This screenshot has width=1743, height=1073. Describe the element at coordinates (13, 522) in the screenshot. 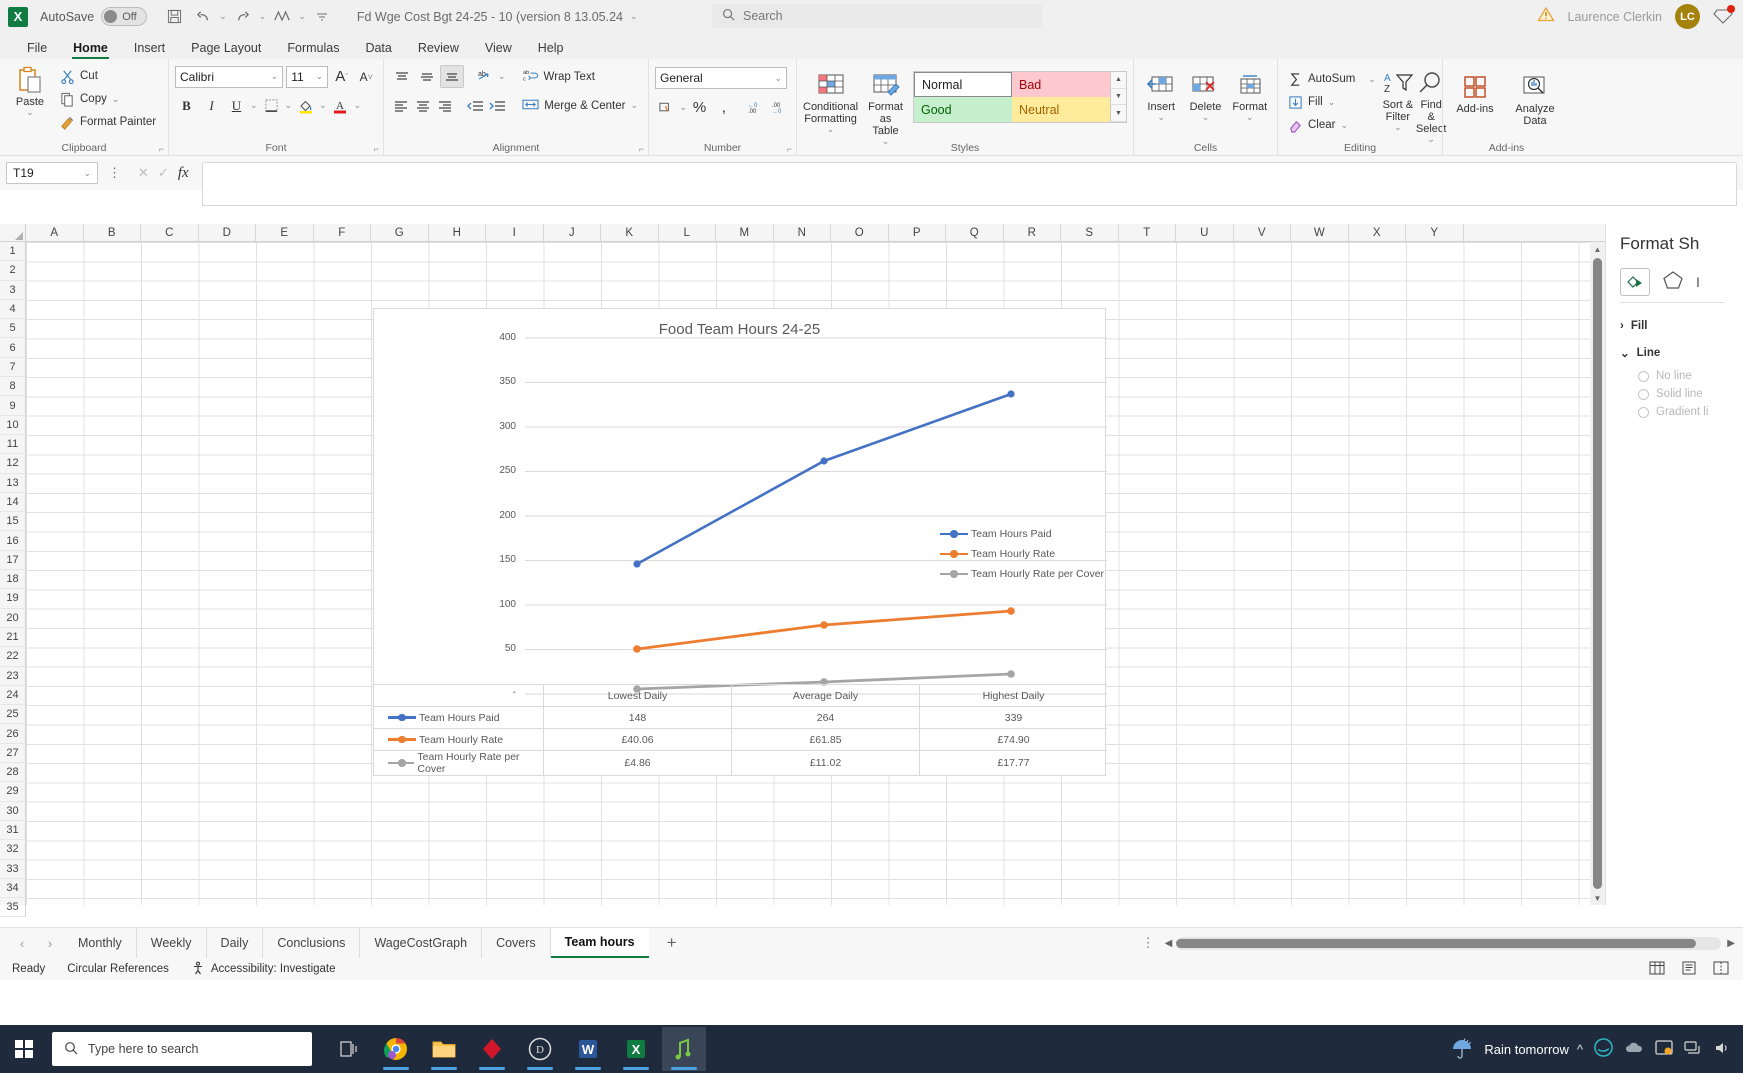

I see `row-header-15: 15` at that location.